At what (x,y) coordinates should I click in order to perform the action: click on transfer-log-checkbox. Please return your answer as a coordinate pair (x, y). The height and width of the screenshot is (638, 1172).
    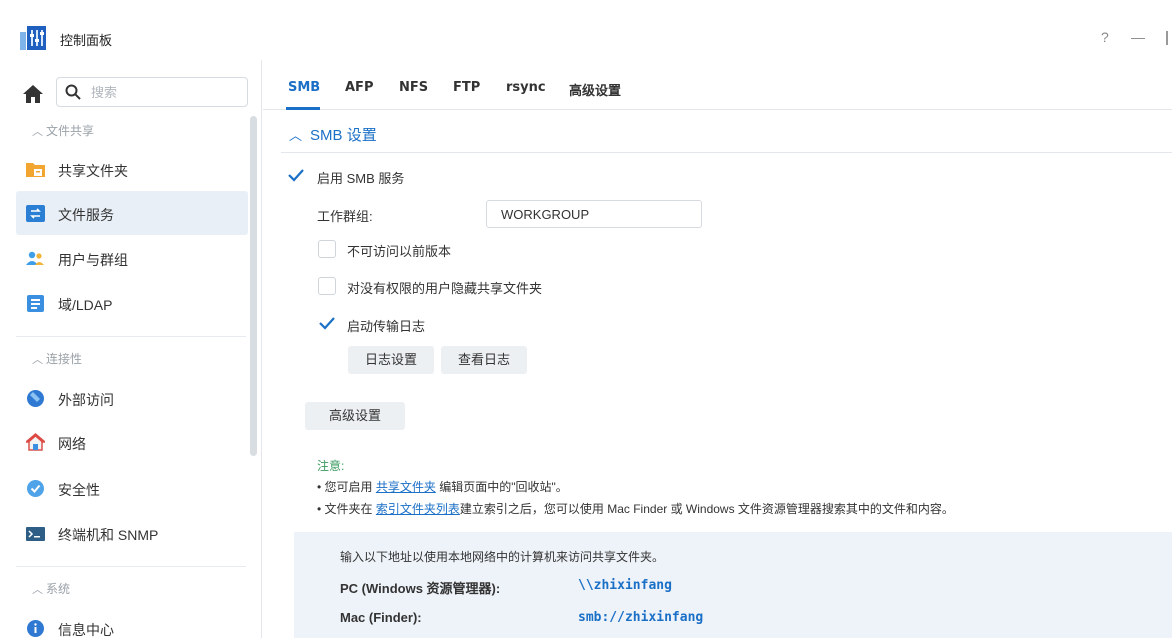
    Looking at the image, I should click on (327, 323).